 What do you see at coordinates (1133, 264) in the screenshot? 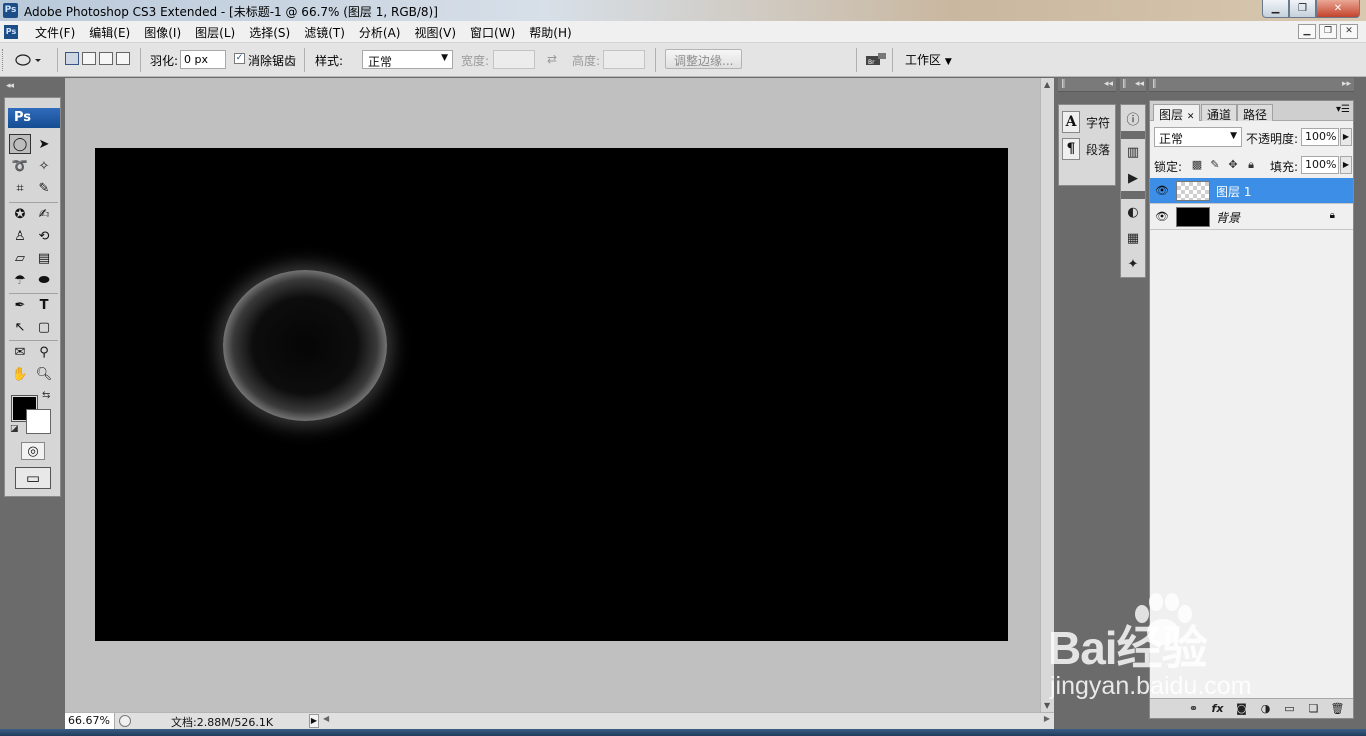
I see `styles-icon: ✦` at bounding box center [1133, 264].